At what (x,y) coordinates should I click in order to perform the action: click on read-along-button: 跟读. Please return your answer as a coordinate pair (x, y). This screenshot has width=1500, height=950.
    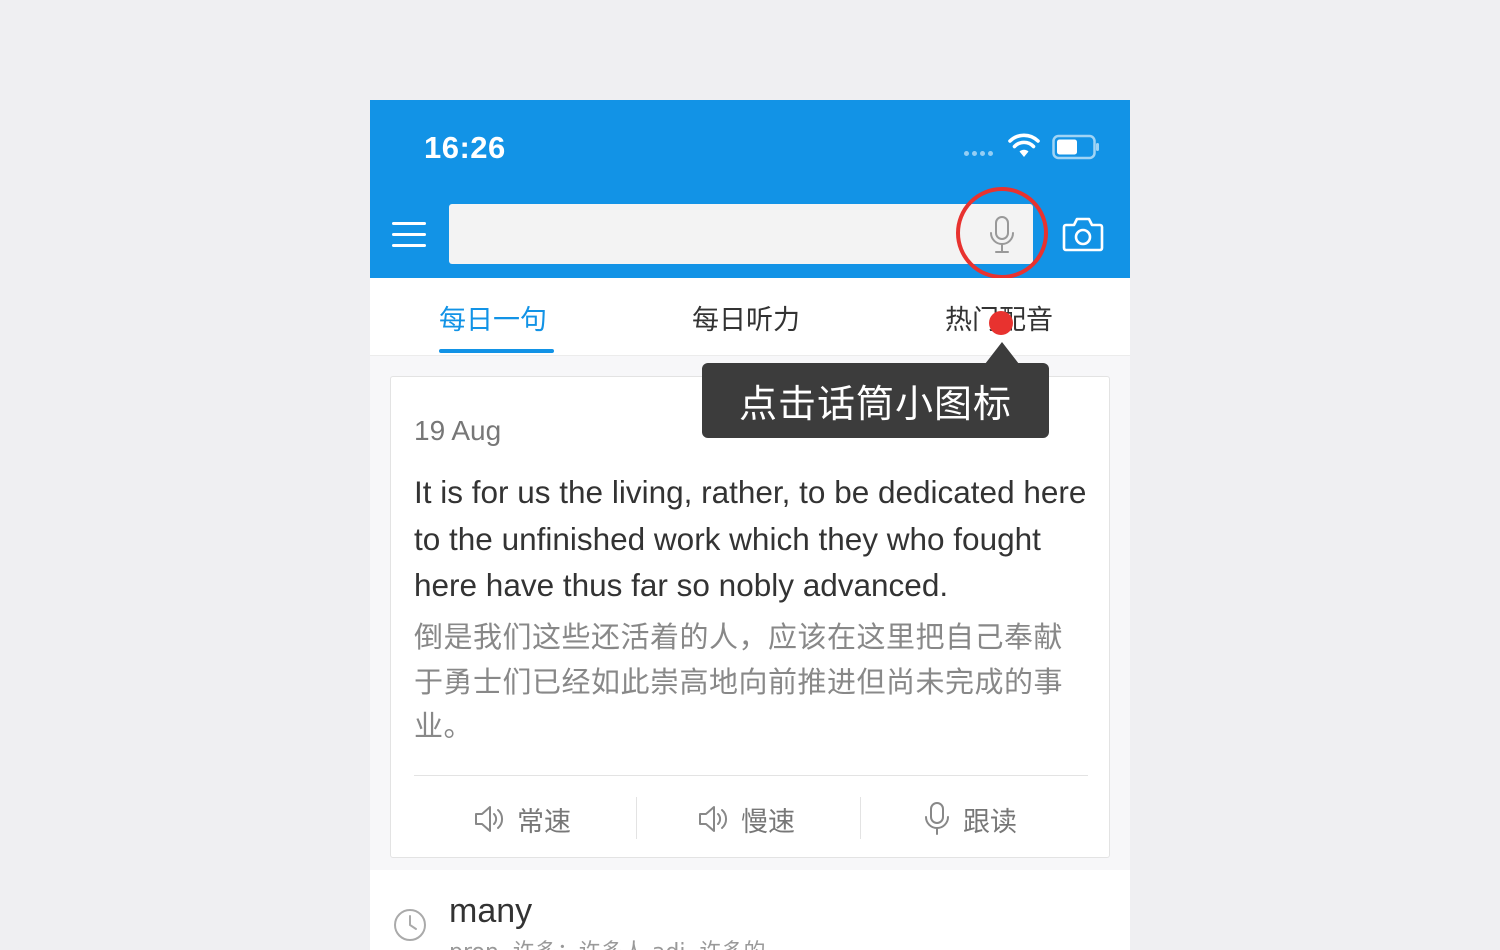
    Looking at the image, I should click on (970, 819).